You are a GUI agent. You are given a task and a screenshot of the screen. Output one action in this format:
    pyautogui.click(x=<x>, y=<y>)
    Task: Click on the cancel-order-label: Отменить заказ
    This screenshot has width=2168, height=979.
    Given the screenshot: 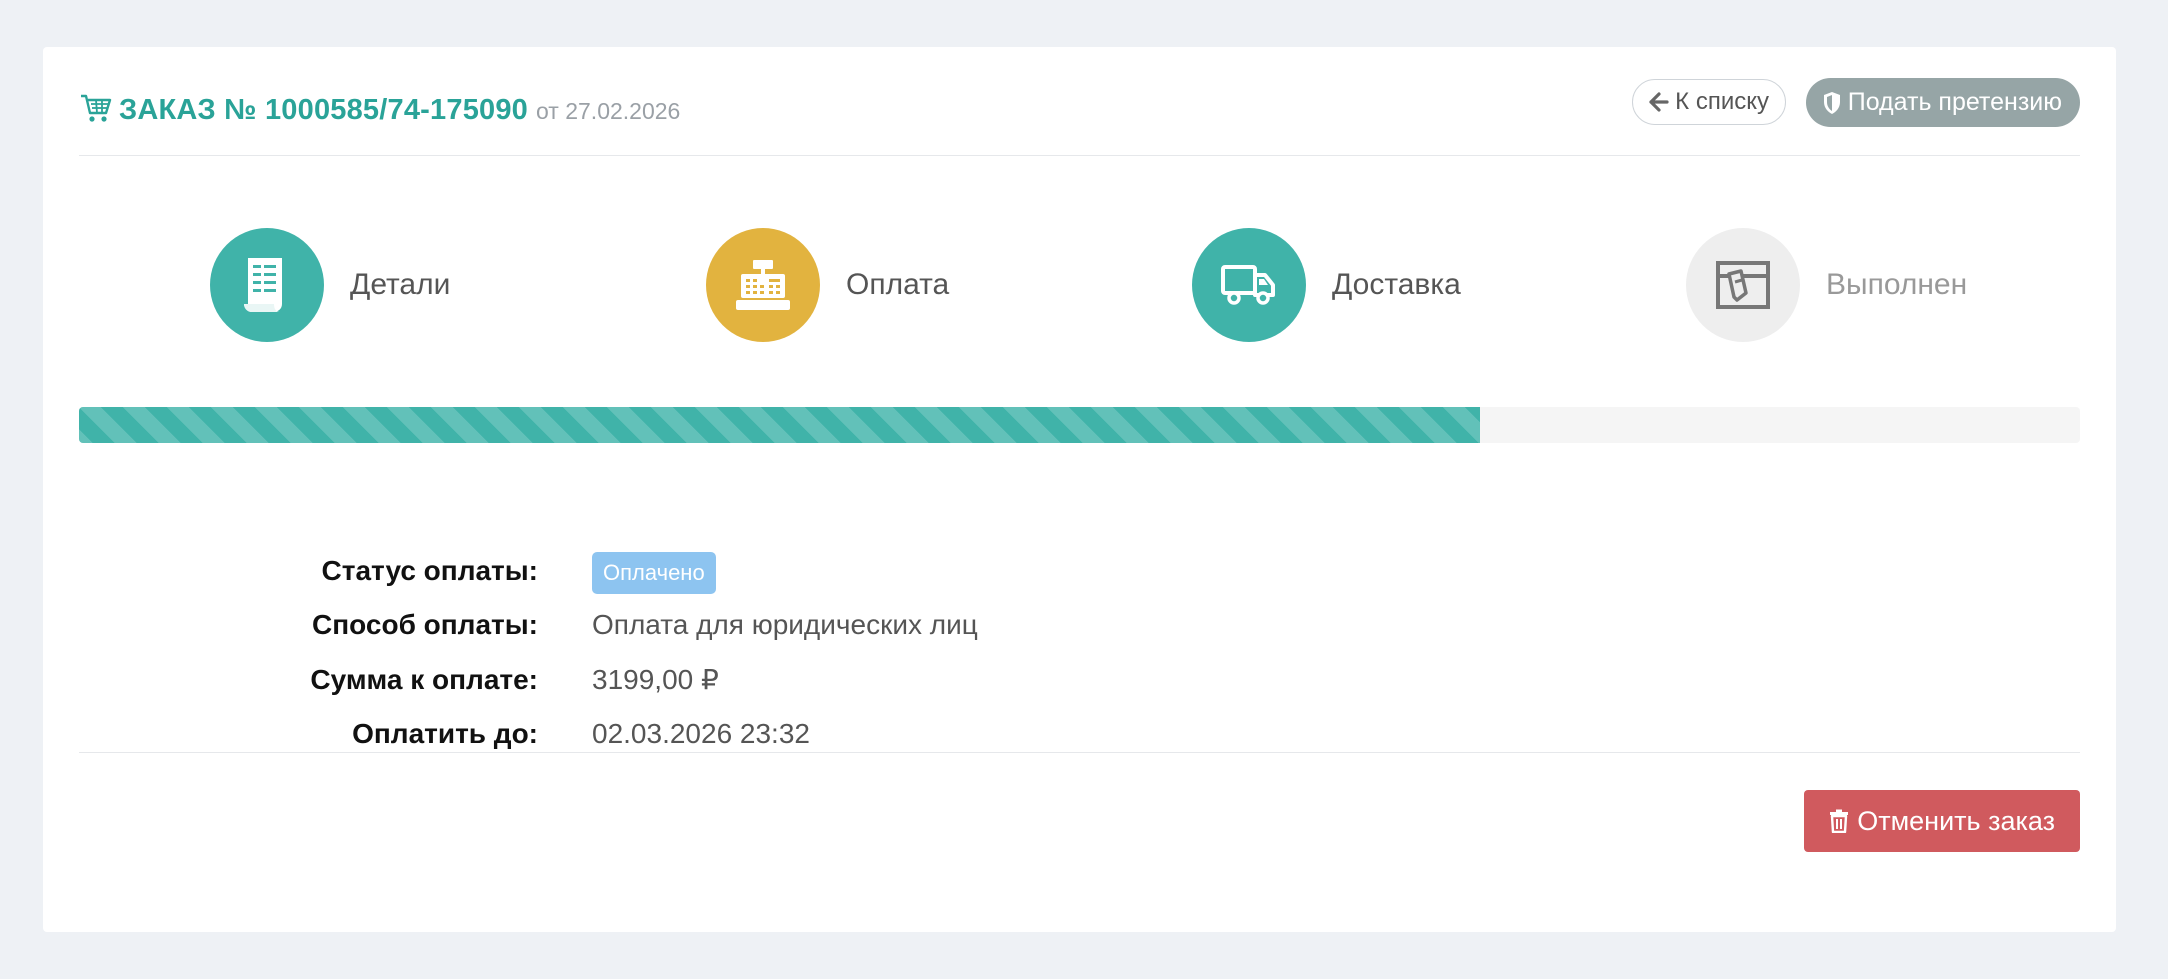 What is the action you would take?
    pyautogui.click(x=1956, y=820)
    